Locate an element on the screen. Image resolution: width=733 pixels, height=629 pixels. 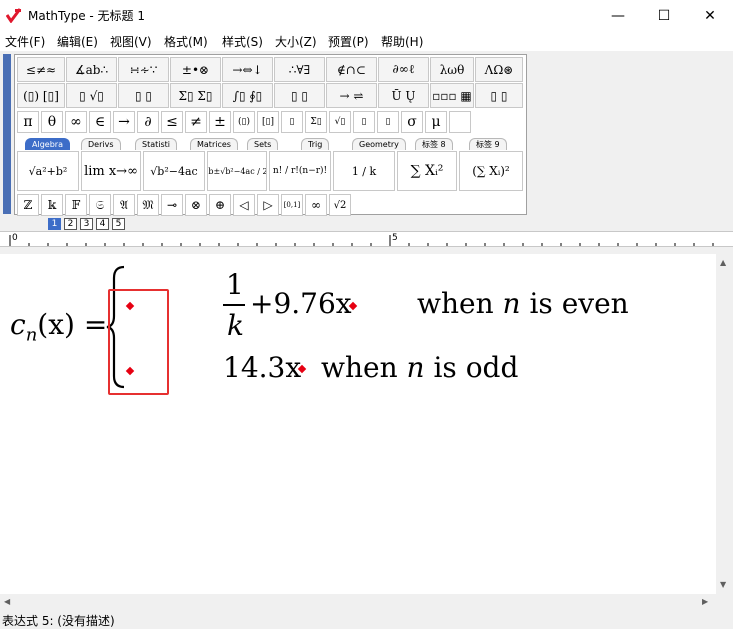
minimize-button: — is located at coordinates (618, 15).